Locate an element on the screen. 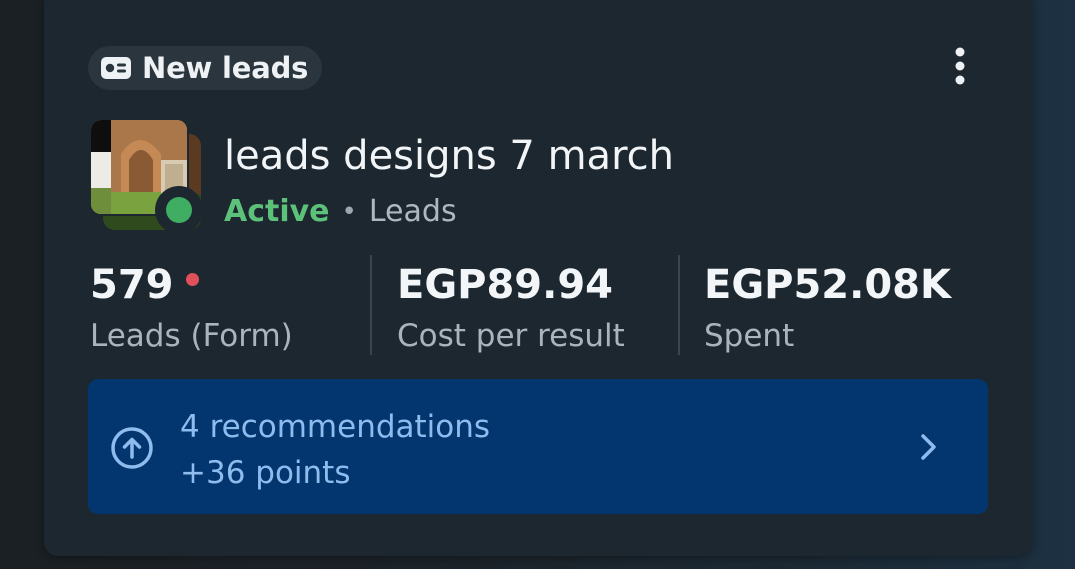 Image resolution: width=1075 pixels, height=569 pixels. id-card-icon is located at coordinates (116, 68).